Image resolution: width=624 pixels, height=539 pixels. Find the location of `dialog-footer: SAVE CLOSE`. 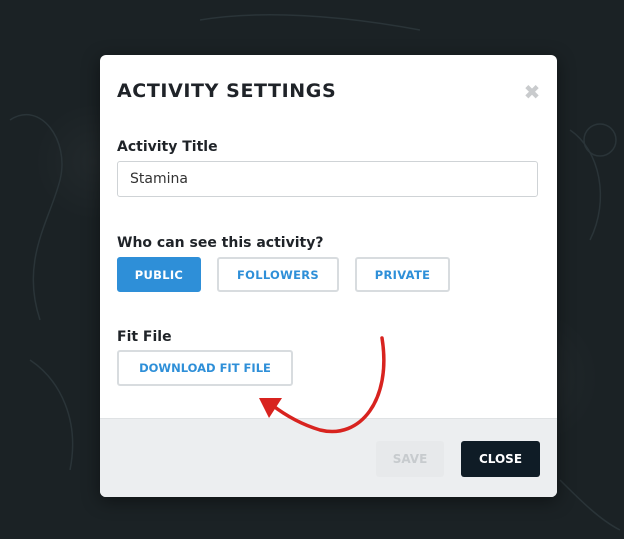

dialog-footer: SAVE CLOSE is located at coordinates (328, 457).